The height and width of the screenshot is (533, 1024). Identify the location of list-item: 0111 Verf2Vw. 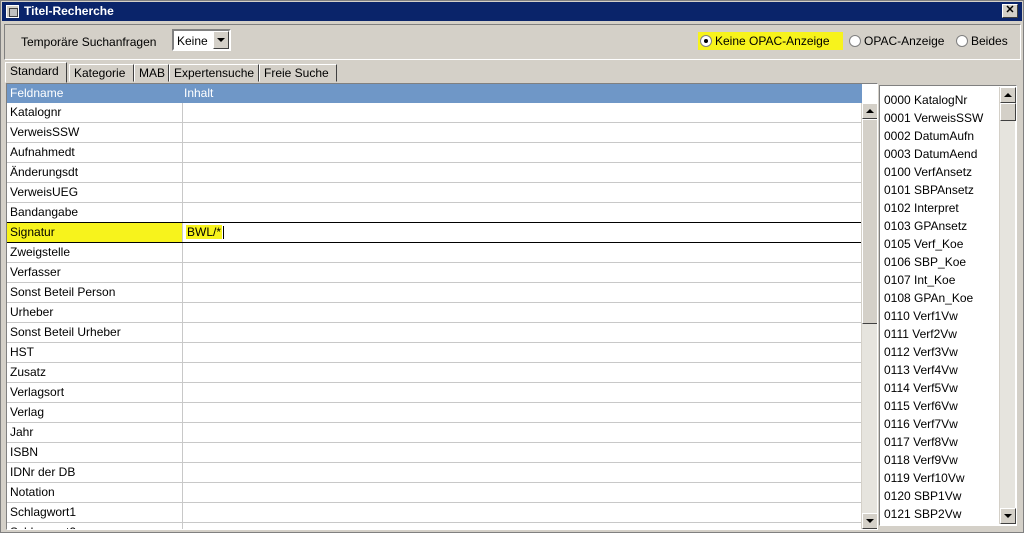
(933, 334).